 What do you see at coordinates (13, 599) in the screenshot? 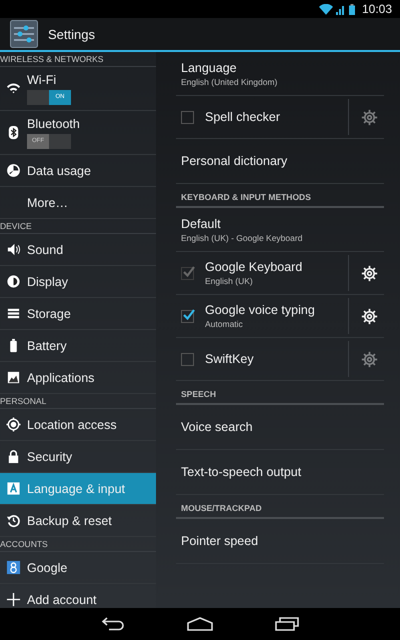
I see `plus-icon` at bounding box center [13, 599].